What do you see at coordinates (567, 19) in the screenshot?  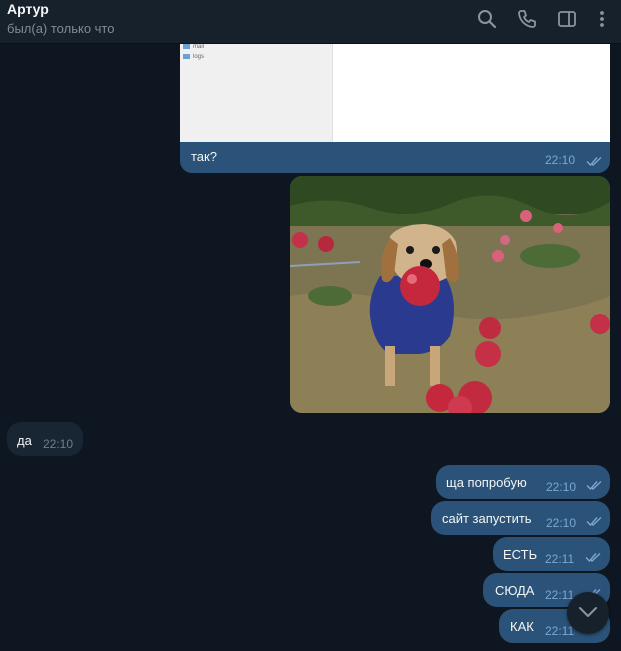 I see `sidebar-toggle-icon` at bounding box center [567, 19].